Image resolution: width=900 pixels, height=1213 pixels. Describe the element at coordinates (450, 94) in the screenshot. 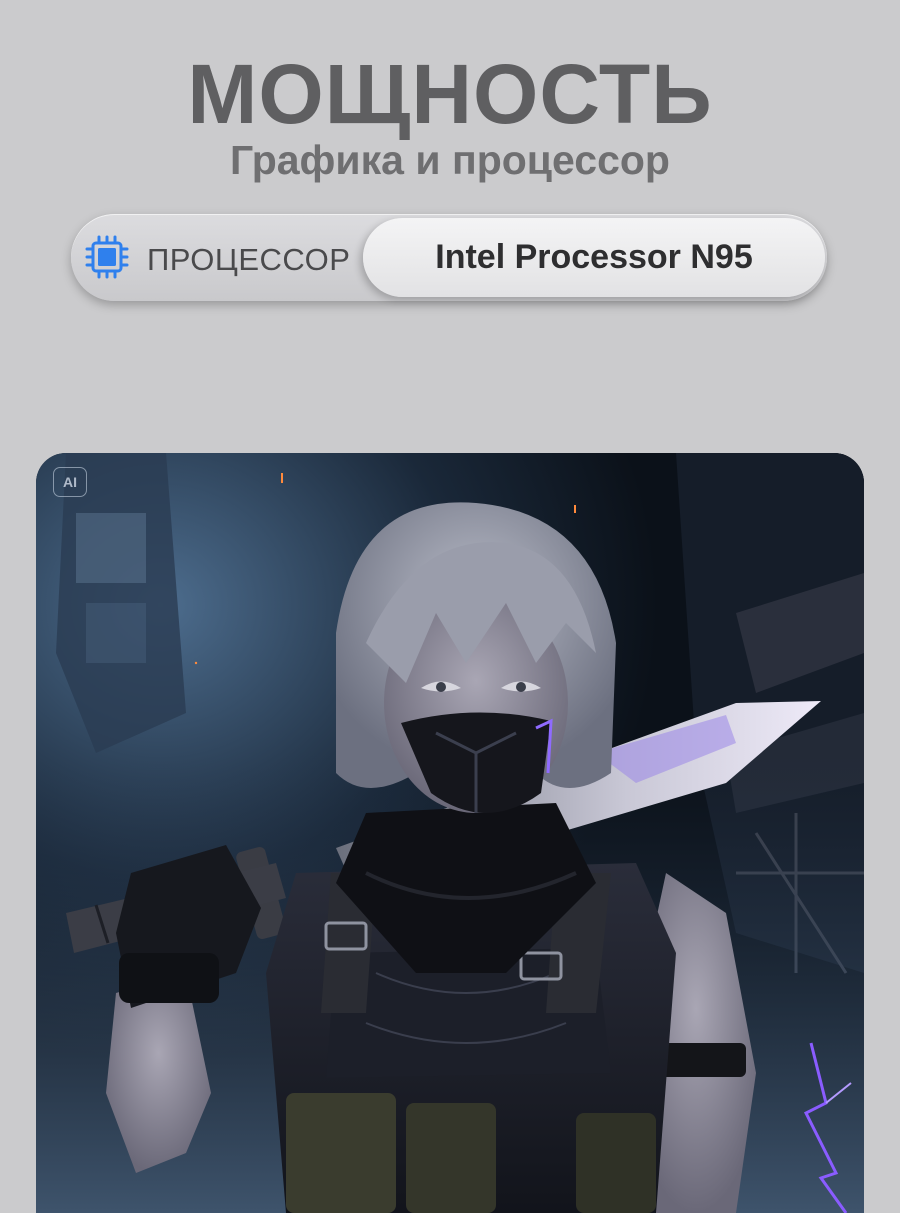

I see `page-title: МОЩНОСТЬ` at that location.